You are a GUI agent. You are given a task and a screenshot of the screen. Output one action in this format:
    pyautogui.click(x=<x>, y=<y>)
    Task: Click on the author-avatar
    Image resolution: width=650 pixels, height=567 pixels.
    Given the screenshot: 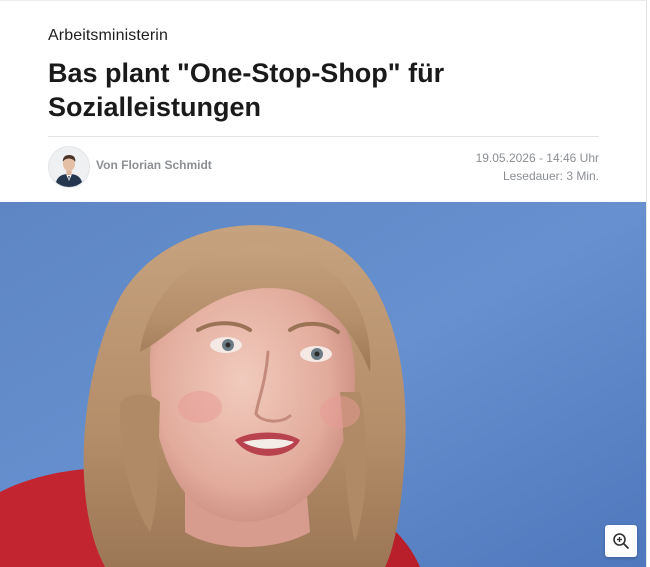 What is the action you would take?
    pyautogui.click(x=69, y=167)
    